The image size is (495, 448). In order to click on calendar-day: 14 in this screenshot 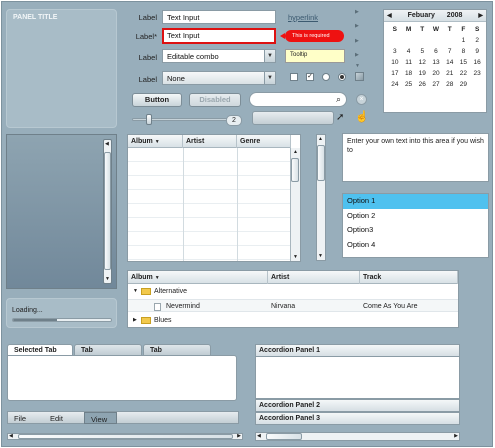, I will do `click(450, 62)`.